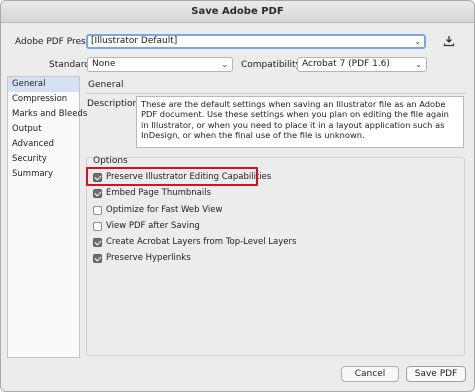  I want to click on dialog-title: Save Adobe PDF, so click(237, 12).